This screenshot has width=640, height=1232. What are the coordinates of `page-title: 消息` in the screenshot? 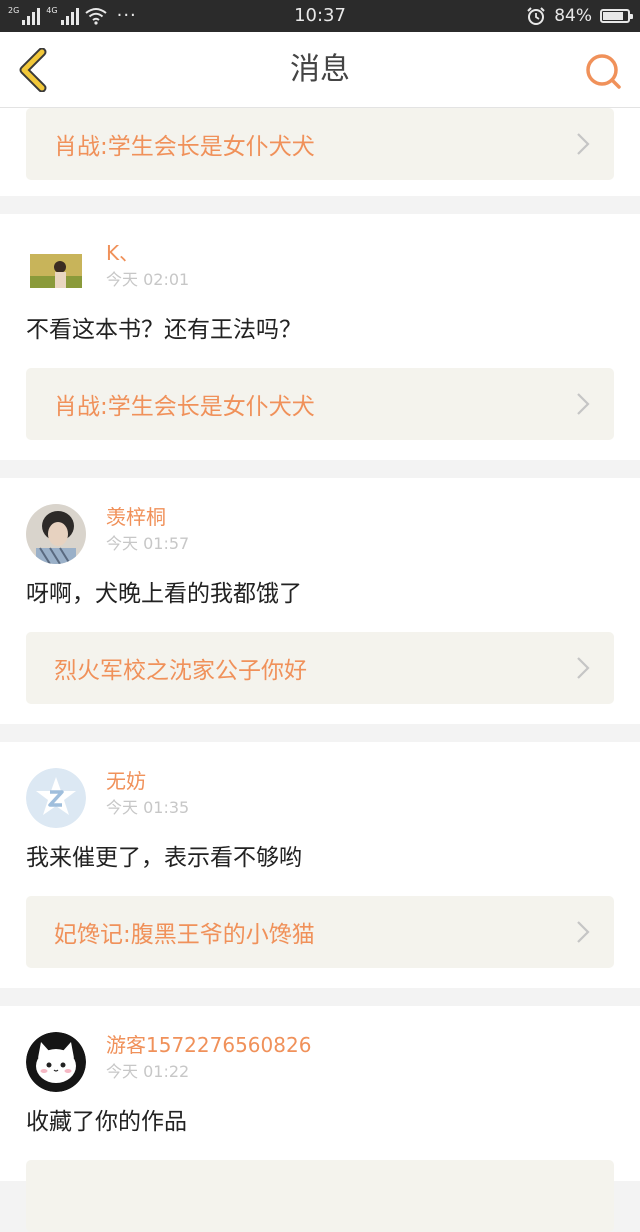 It's located at (320, 69).